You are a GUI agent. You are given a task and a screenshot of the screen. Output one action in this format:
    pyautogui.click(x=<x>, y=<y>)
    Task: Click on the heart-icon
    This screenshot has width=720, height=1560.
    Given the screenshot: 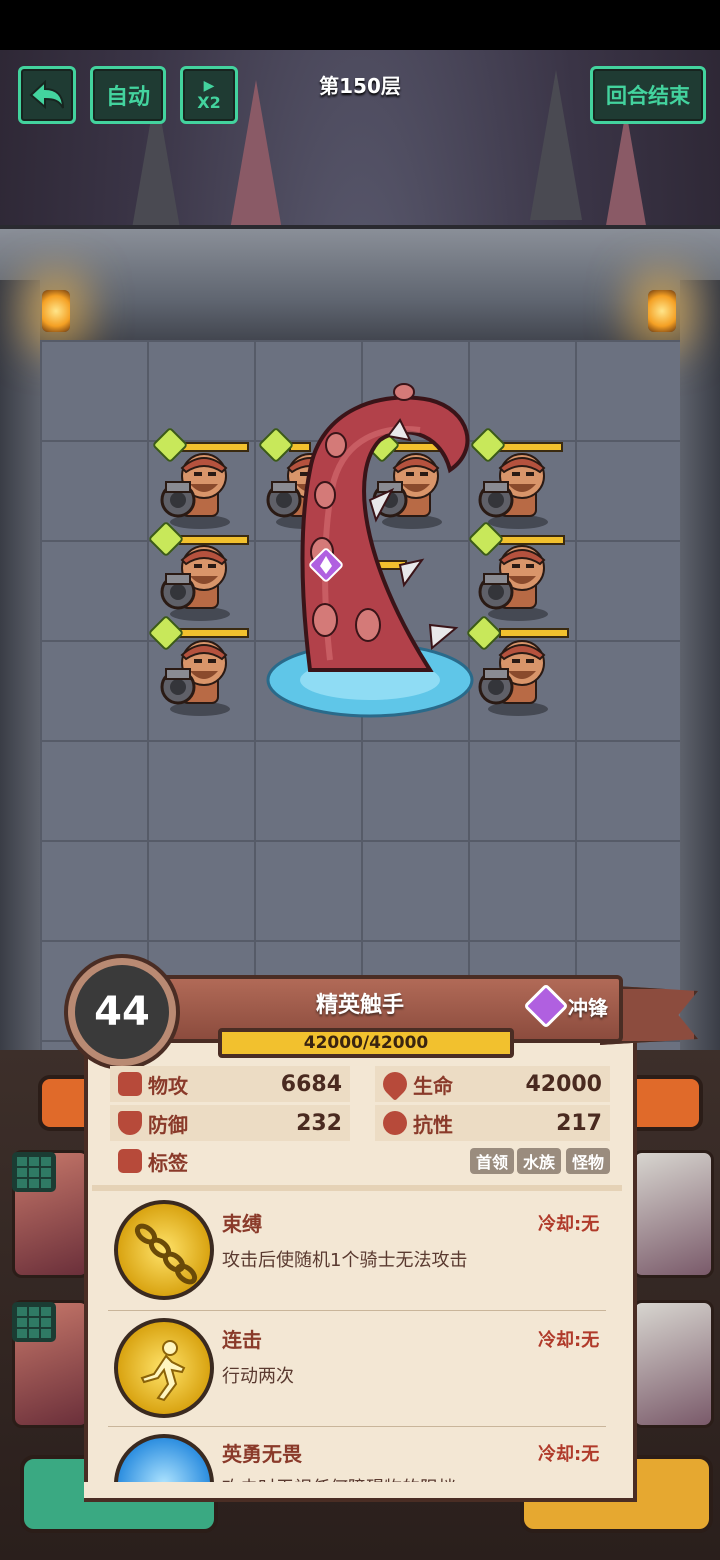 What is the action you would take?
    pyautogui.click(x=395, y=1084)
    